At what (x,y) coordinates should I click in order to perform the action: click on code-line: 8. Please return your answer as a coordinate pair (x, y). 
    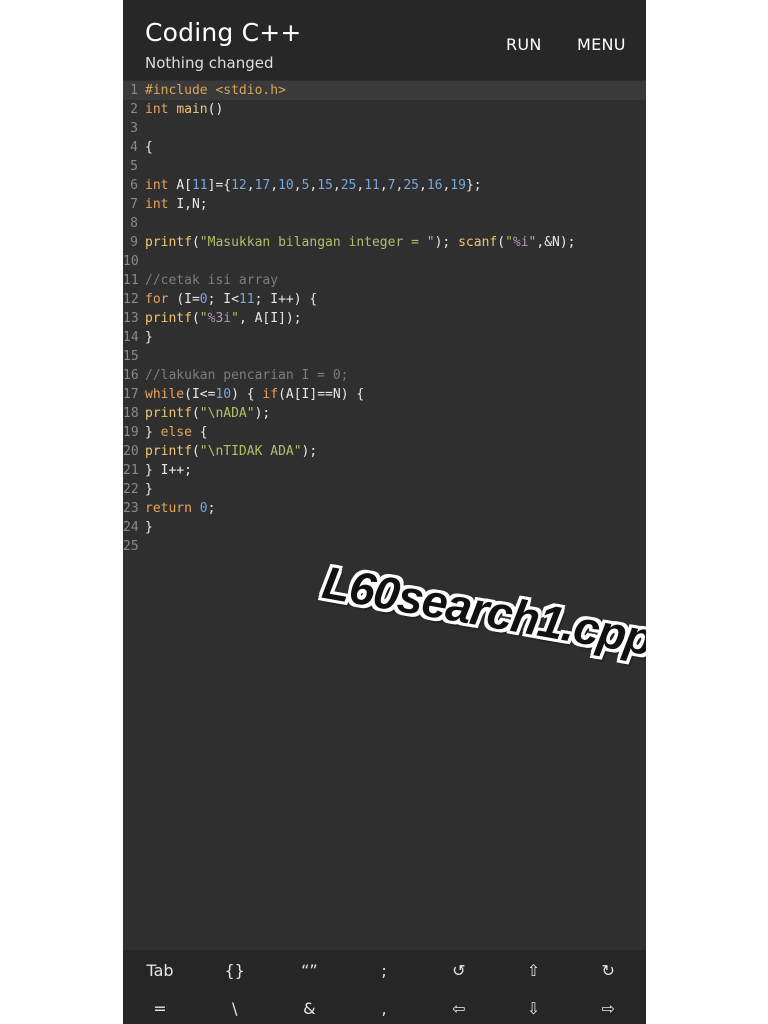
    Looking at the image, I should click on (384, 223).